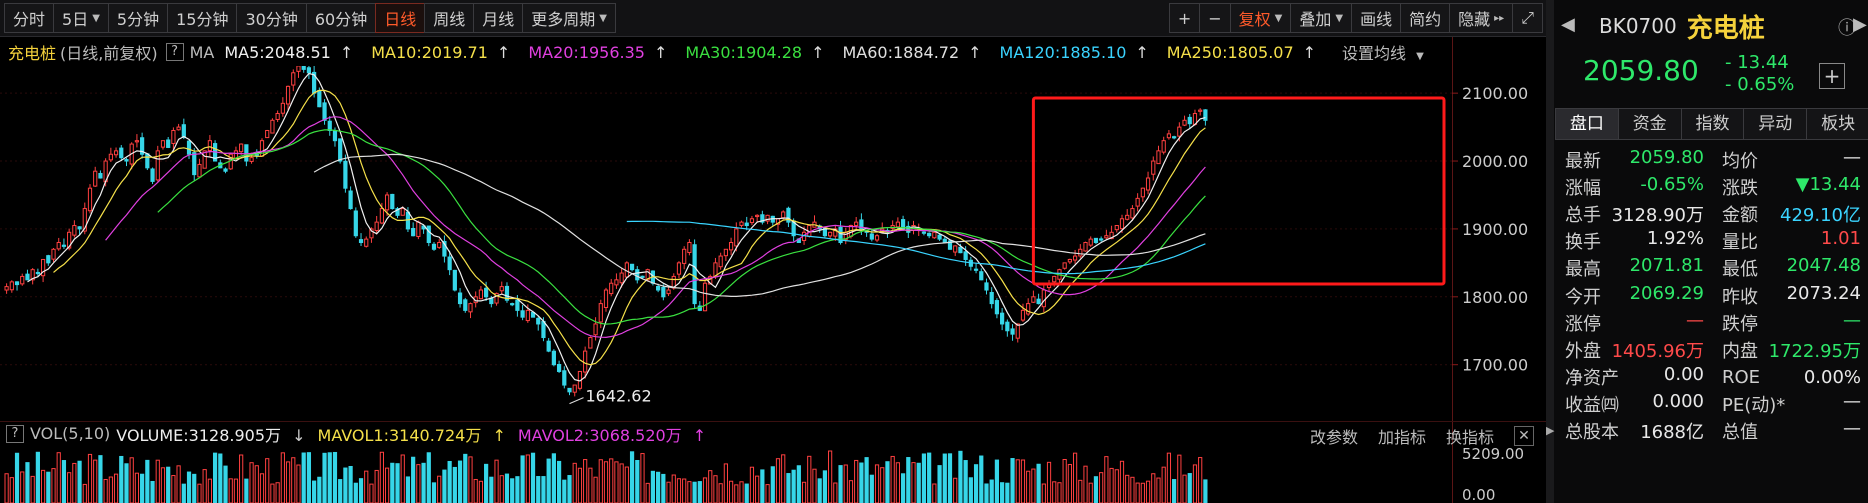 The width and height of the screenshot is (1868, 503). What do you see at coordinates (1852, 320) in the screenshot?
I see `quote-value: —` at bounding box center [1852, 320].